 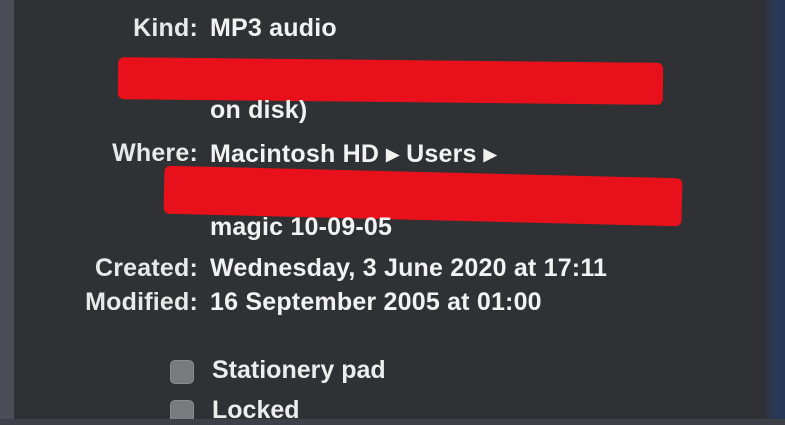 What do you see at coordinates (182, 372) in the screenshot?
I see `stationery-pad-checkbox` at bounding box center [182, 372].